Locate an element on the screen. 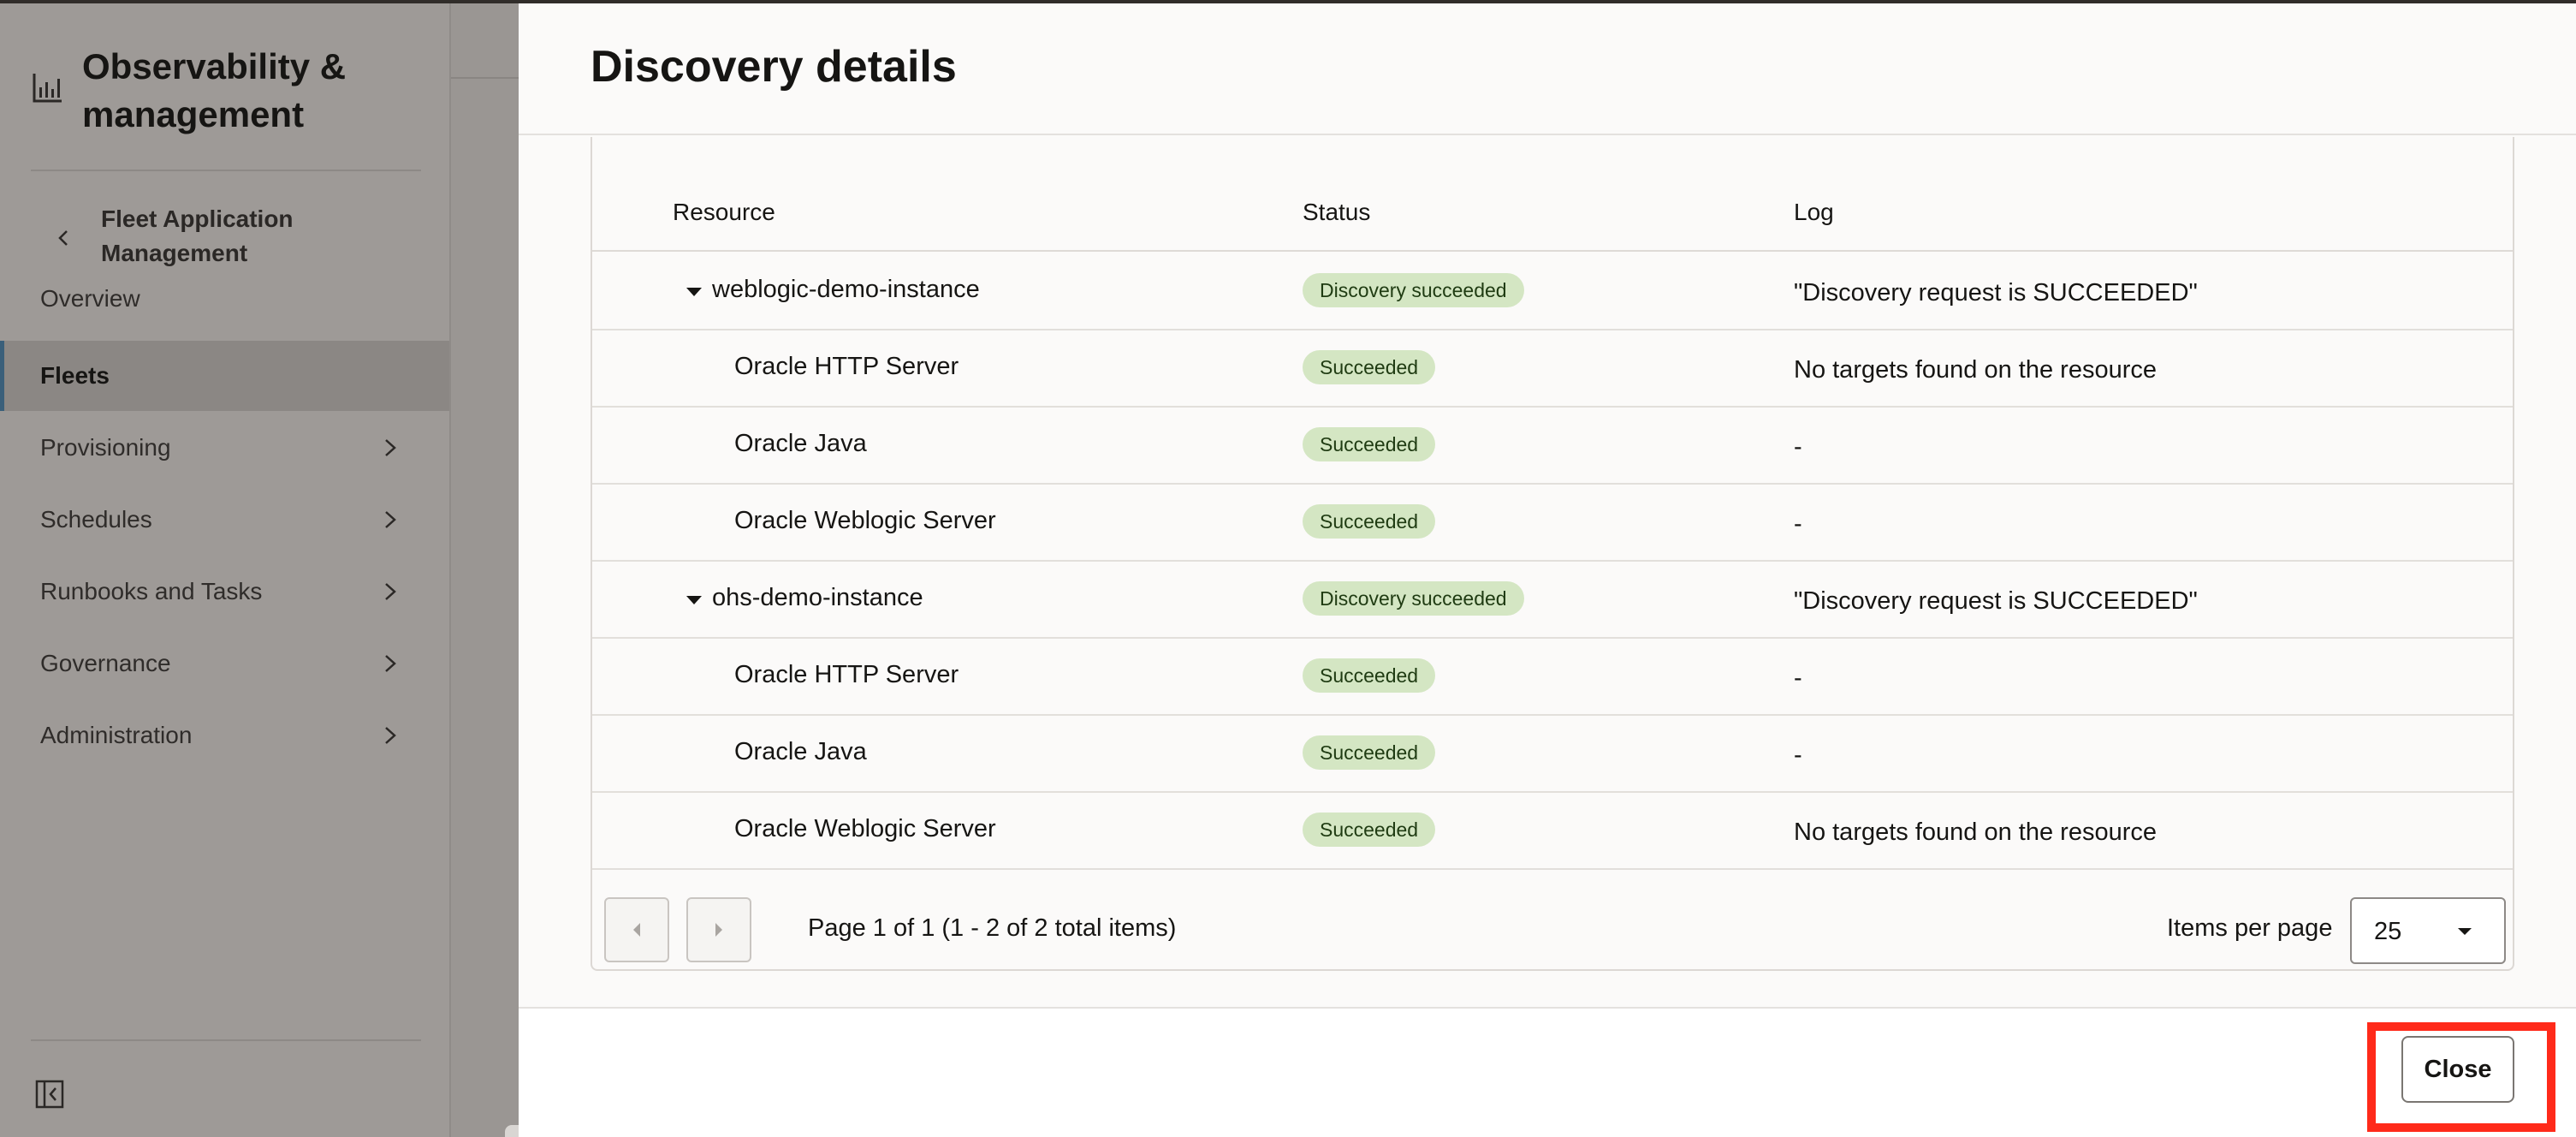 Image resolution: width=2576 pixels, height=1137 pixels. triangle-right-icon is located at coordinates (718, 930).